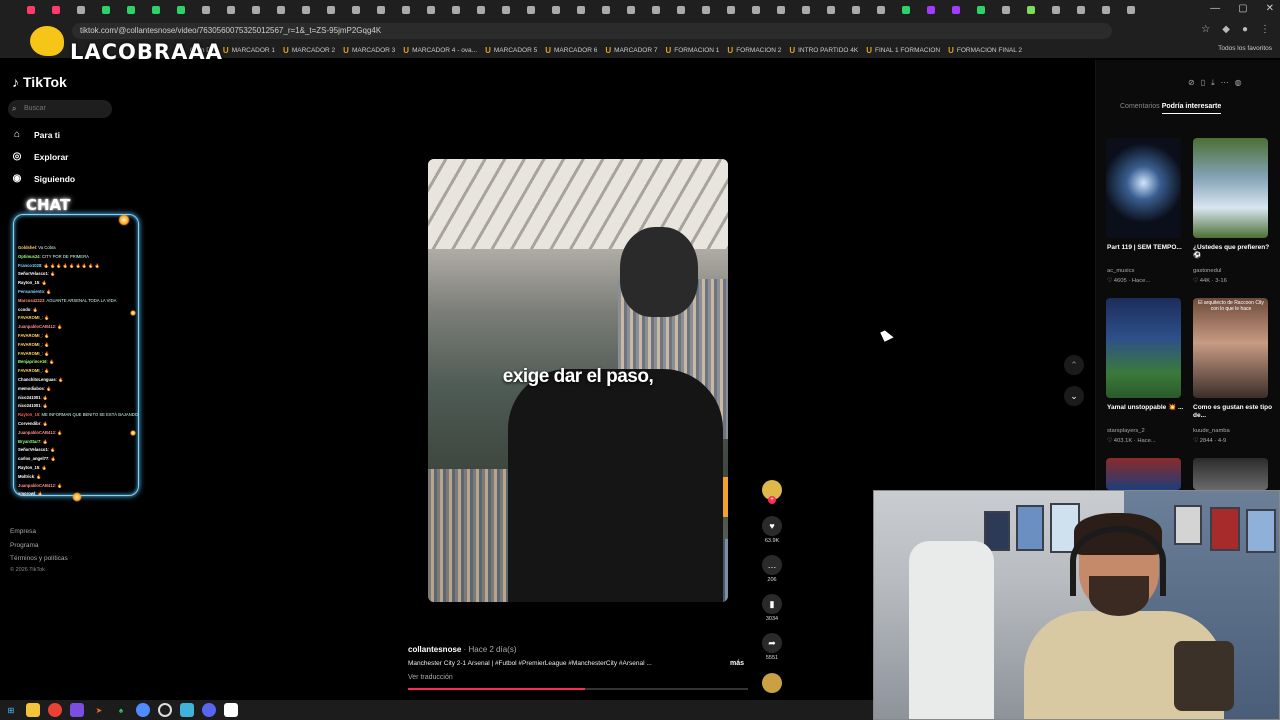 This screenshot has height=720, width=1280. What do you see at coordinates (1245, 48) in the screenshot?
I see `all-bookmarks: Todos los favoritos` at bounding box center [1245, 48].